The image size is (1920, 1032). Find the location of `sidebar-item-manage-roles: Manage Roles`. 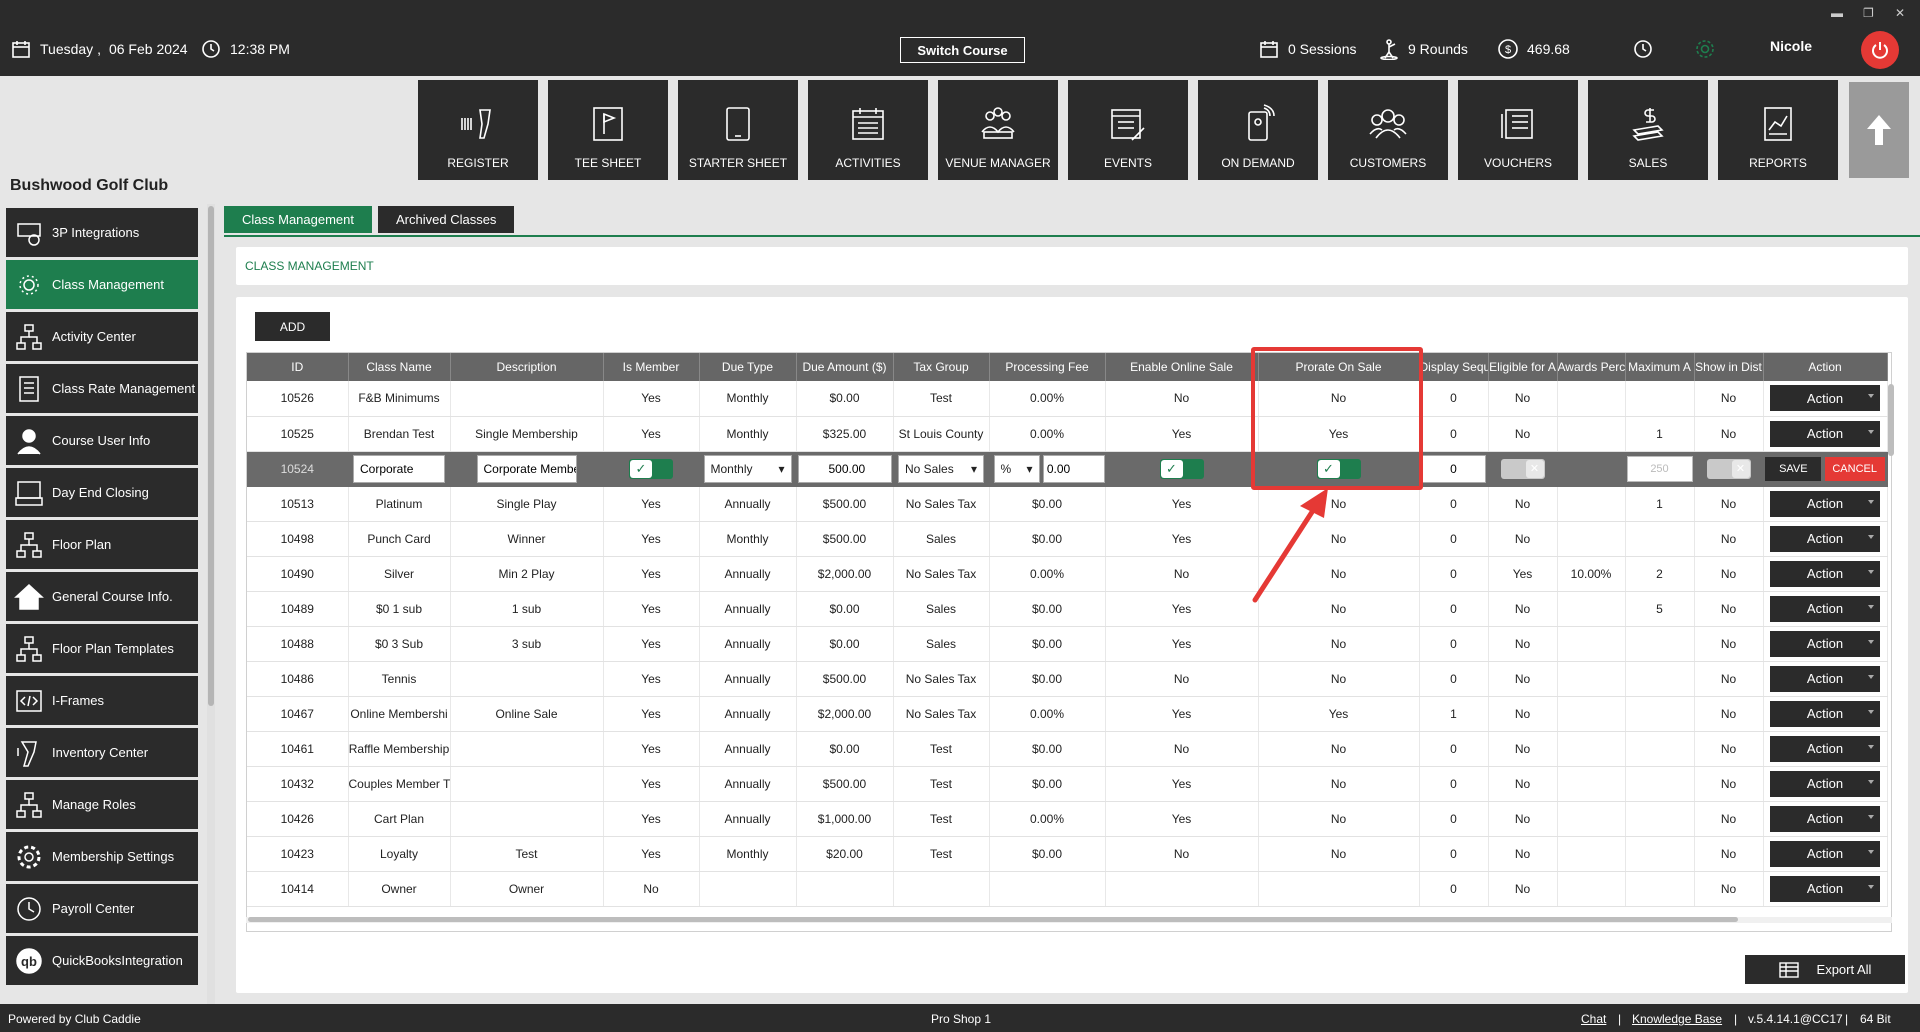

sidebar-item-manage-roles: Manage Roles is located at coordinates (102, 804).